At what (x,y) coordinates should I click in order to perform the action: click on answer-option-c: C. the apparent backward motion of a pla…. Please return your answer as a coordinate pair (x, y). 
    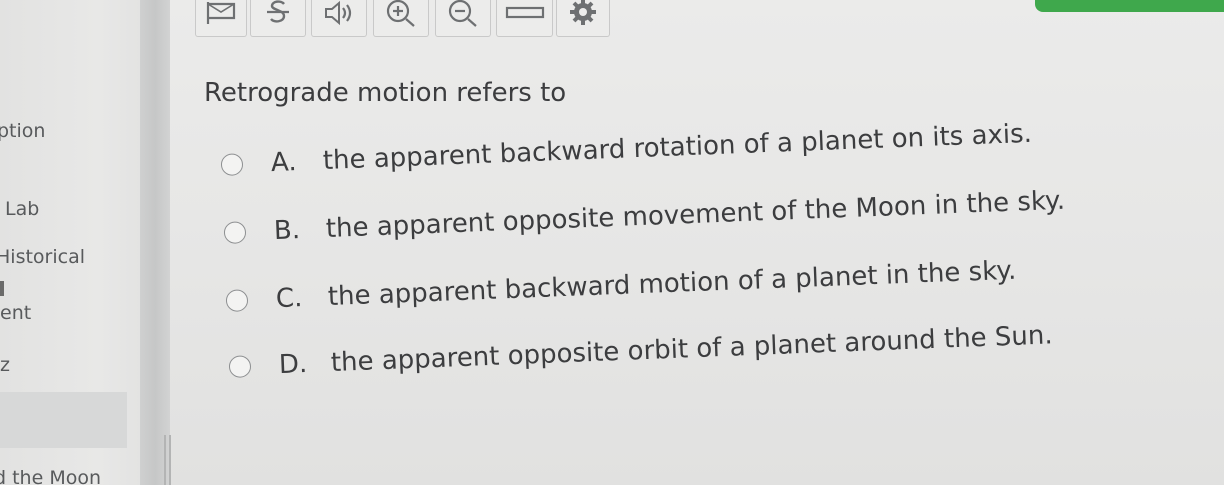
    Looking at the image, I should click on (621, 285).